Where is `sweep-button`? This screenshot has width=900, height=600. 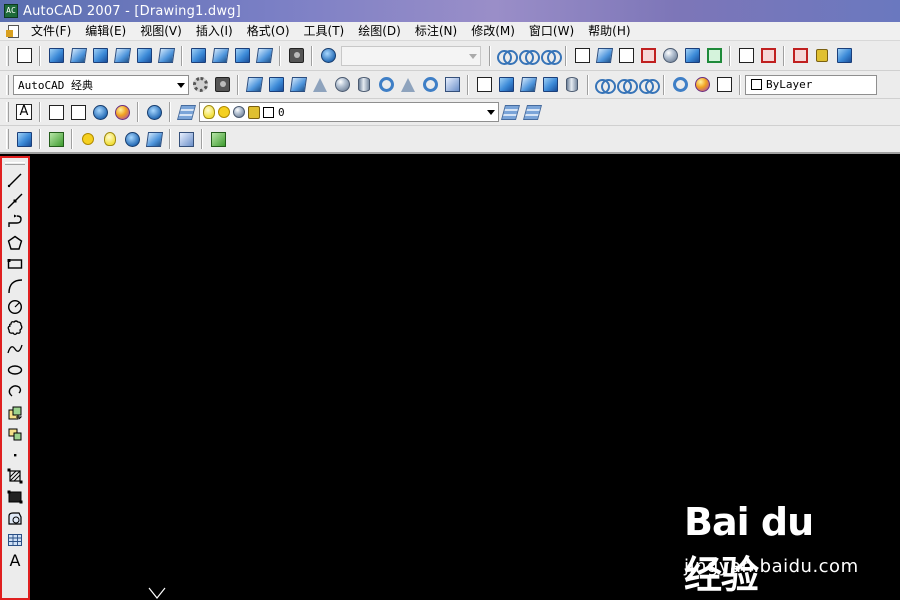
sweep-button is located at coordinates (528, 85).